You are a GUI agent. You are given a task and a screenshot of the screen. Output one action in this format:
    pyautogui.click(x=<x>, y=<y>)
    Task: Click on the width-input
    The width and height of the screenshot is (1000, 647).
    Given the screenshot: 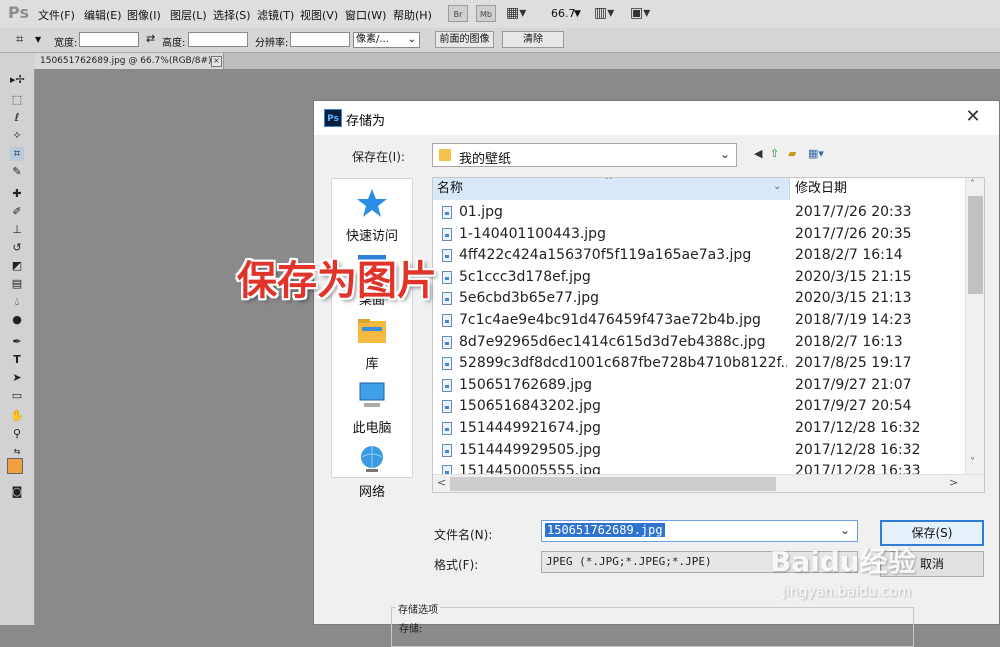 What is the action you would take?
    pyautogui.click(x=109, y=39)
    